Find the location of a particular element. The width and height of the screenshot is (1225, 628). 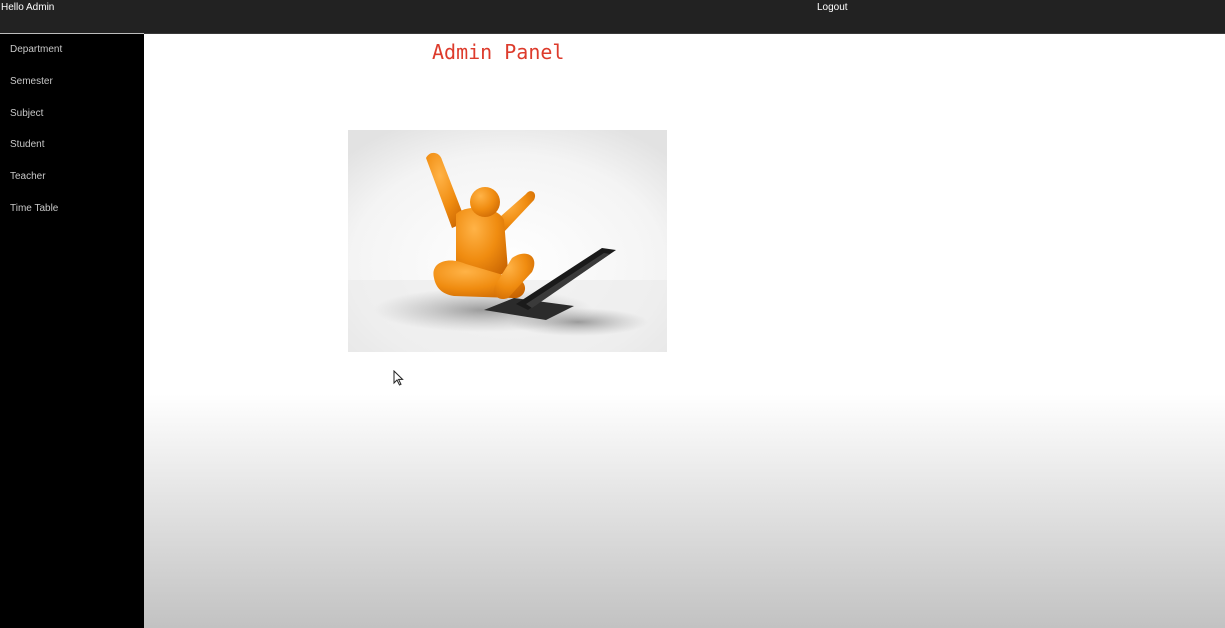

sidebar-item-student: Student is located at coordinates (72, 145).